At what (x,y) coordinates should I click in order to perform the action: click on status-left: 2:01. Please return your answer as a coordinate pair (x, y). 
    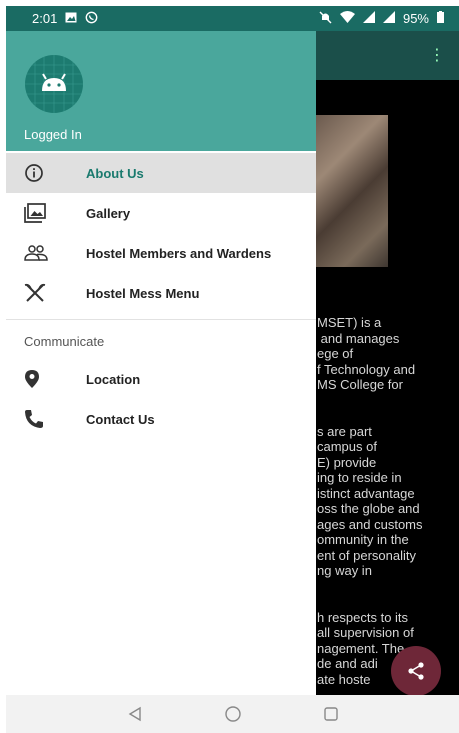
    Looking at the image, I should click on (65, 19).